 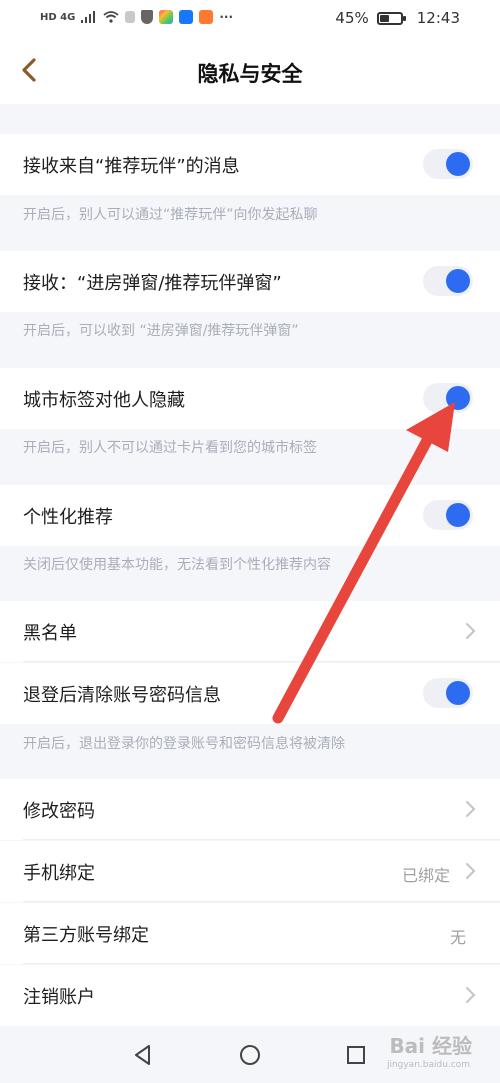 I want to click on setting-cancel-account: 注销账户, so click(x=250, y=995).